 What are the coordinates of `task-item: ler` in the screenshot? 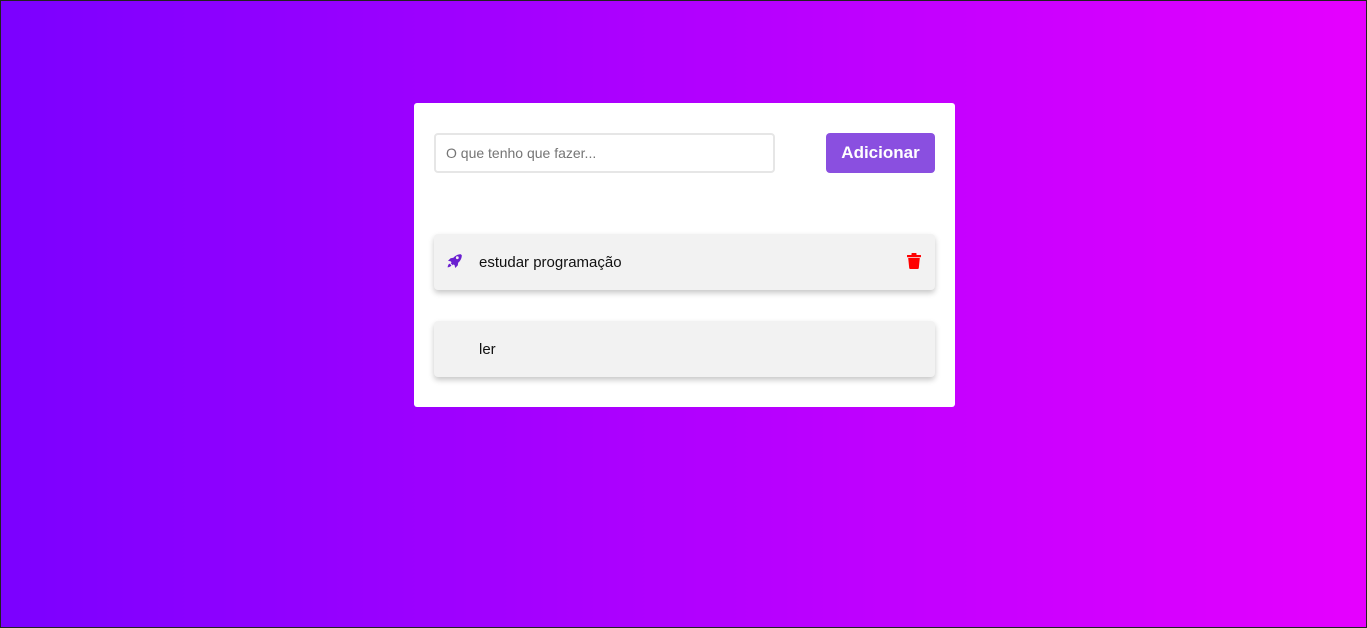 It's located at (684, 349).